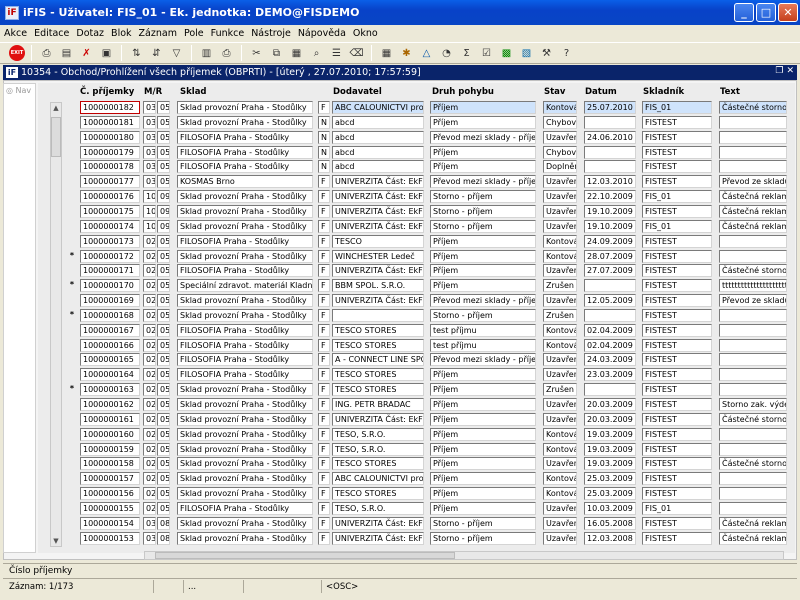 The height and width of the screenshot is (600, 800). I want to click on cell-dod: BBM SPOL. S.R.O., so click(378, 286).